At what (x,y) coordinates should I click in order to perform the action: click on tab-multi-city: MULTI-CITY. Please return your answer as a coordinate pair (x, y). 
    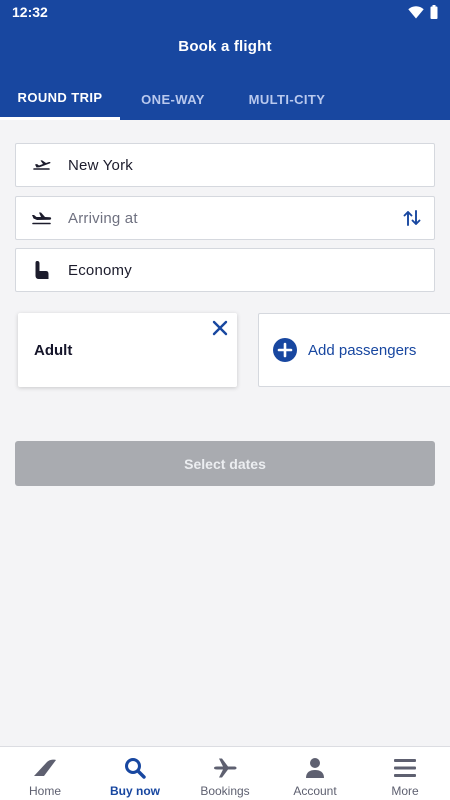
    Looking at the image, I should click on (287, 99).